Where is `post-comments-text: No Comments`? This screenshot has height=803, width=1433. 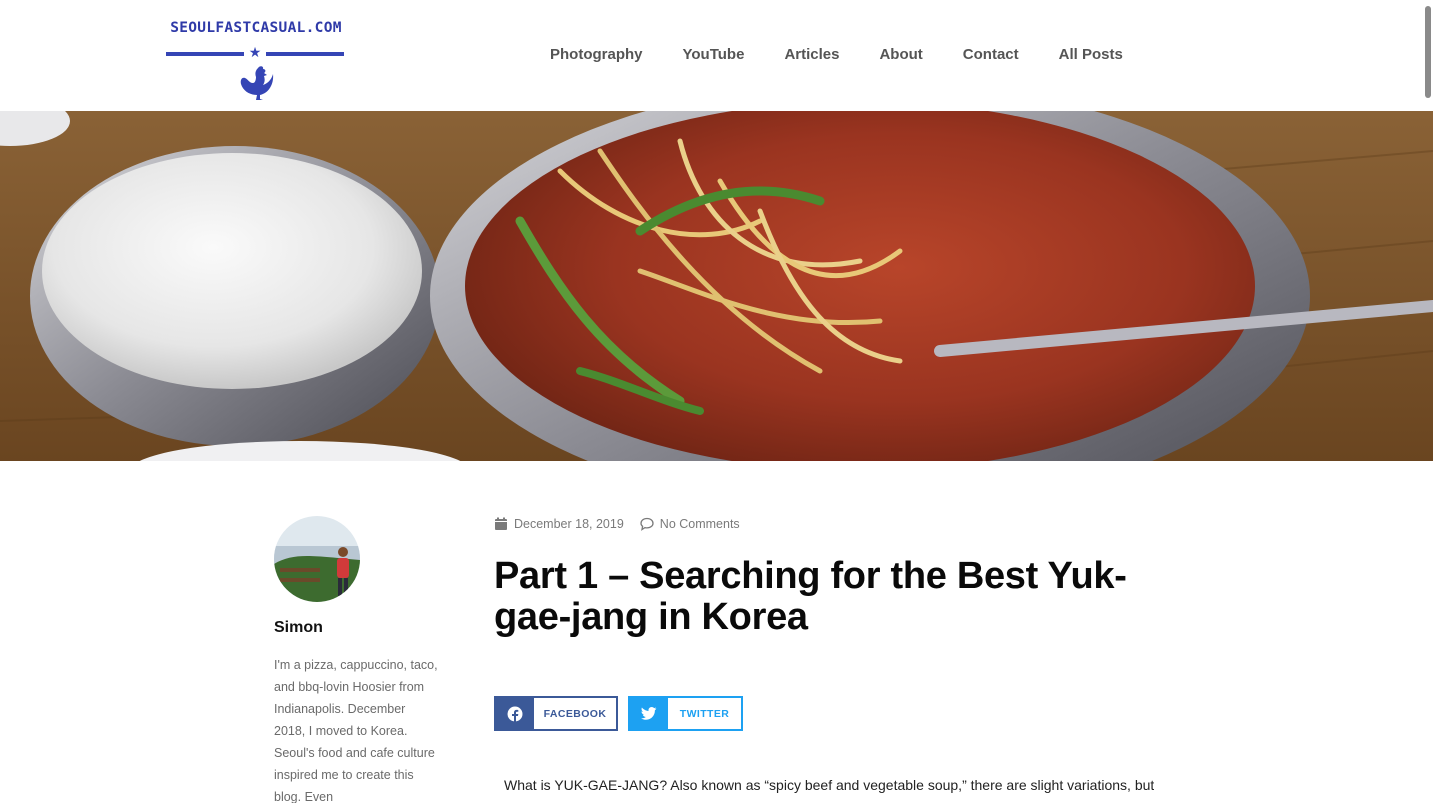 post-comments-text: No Comments is located at coordinates (699, 524).